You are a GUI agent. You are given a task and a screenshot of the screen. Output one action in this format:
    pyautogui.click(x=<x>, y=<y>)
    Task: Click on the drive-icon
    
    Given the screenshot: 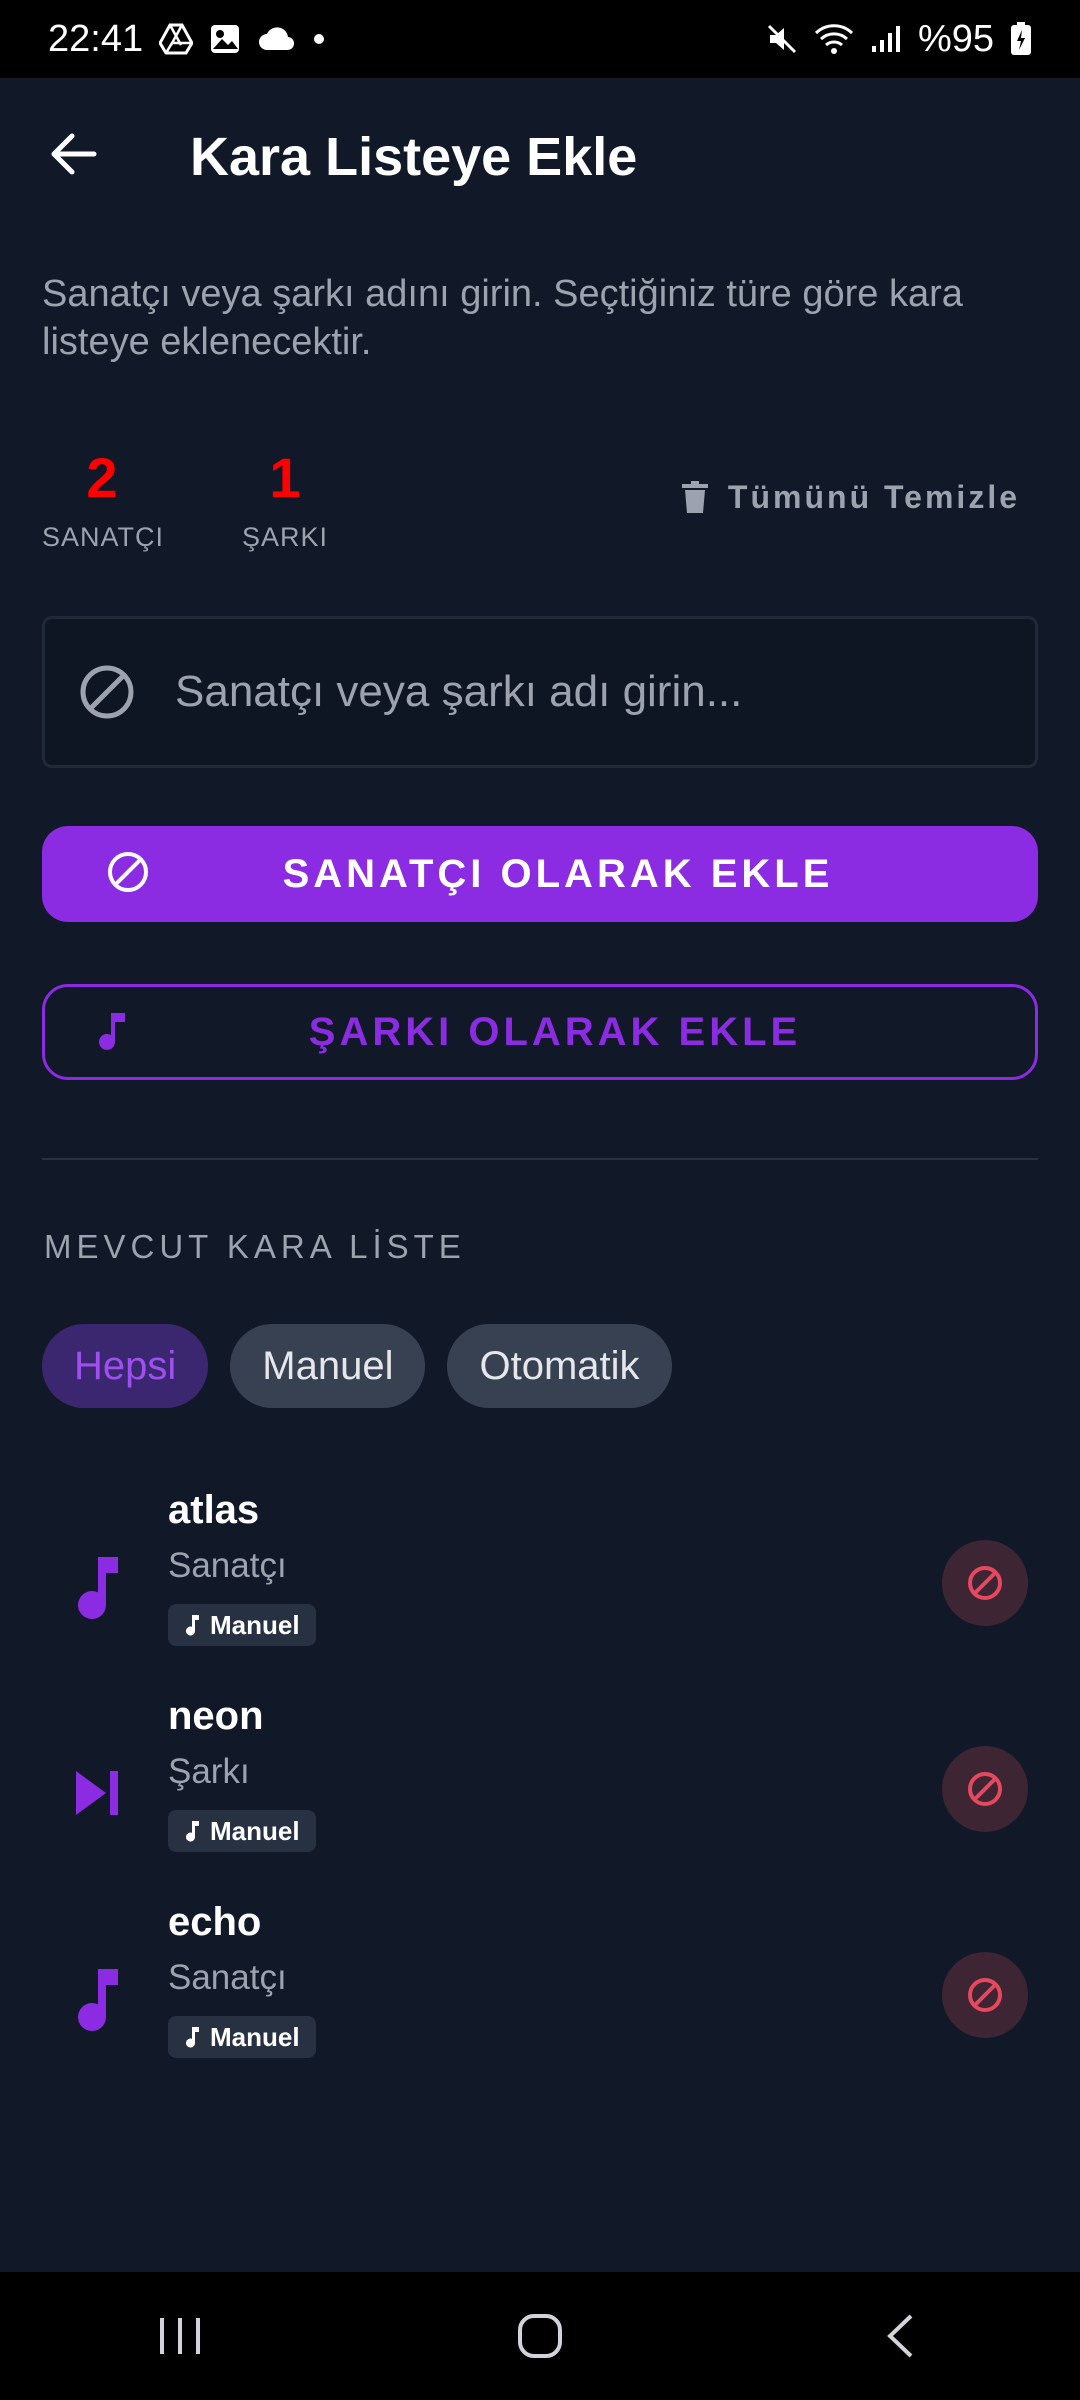 What is the action you would take?
    pyautogui.click(x=176, y=39)
    